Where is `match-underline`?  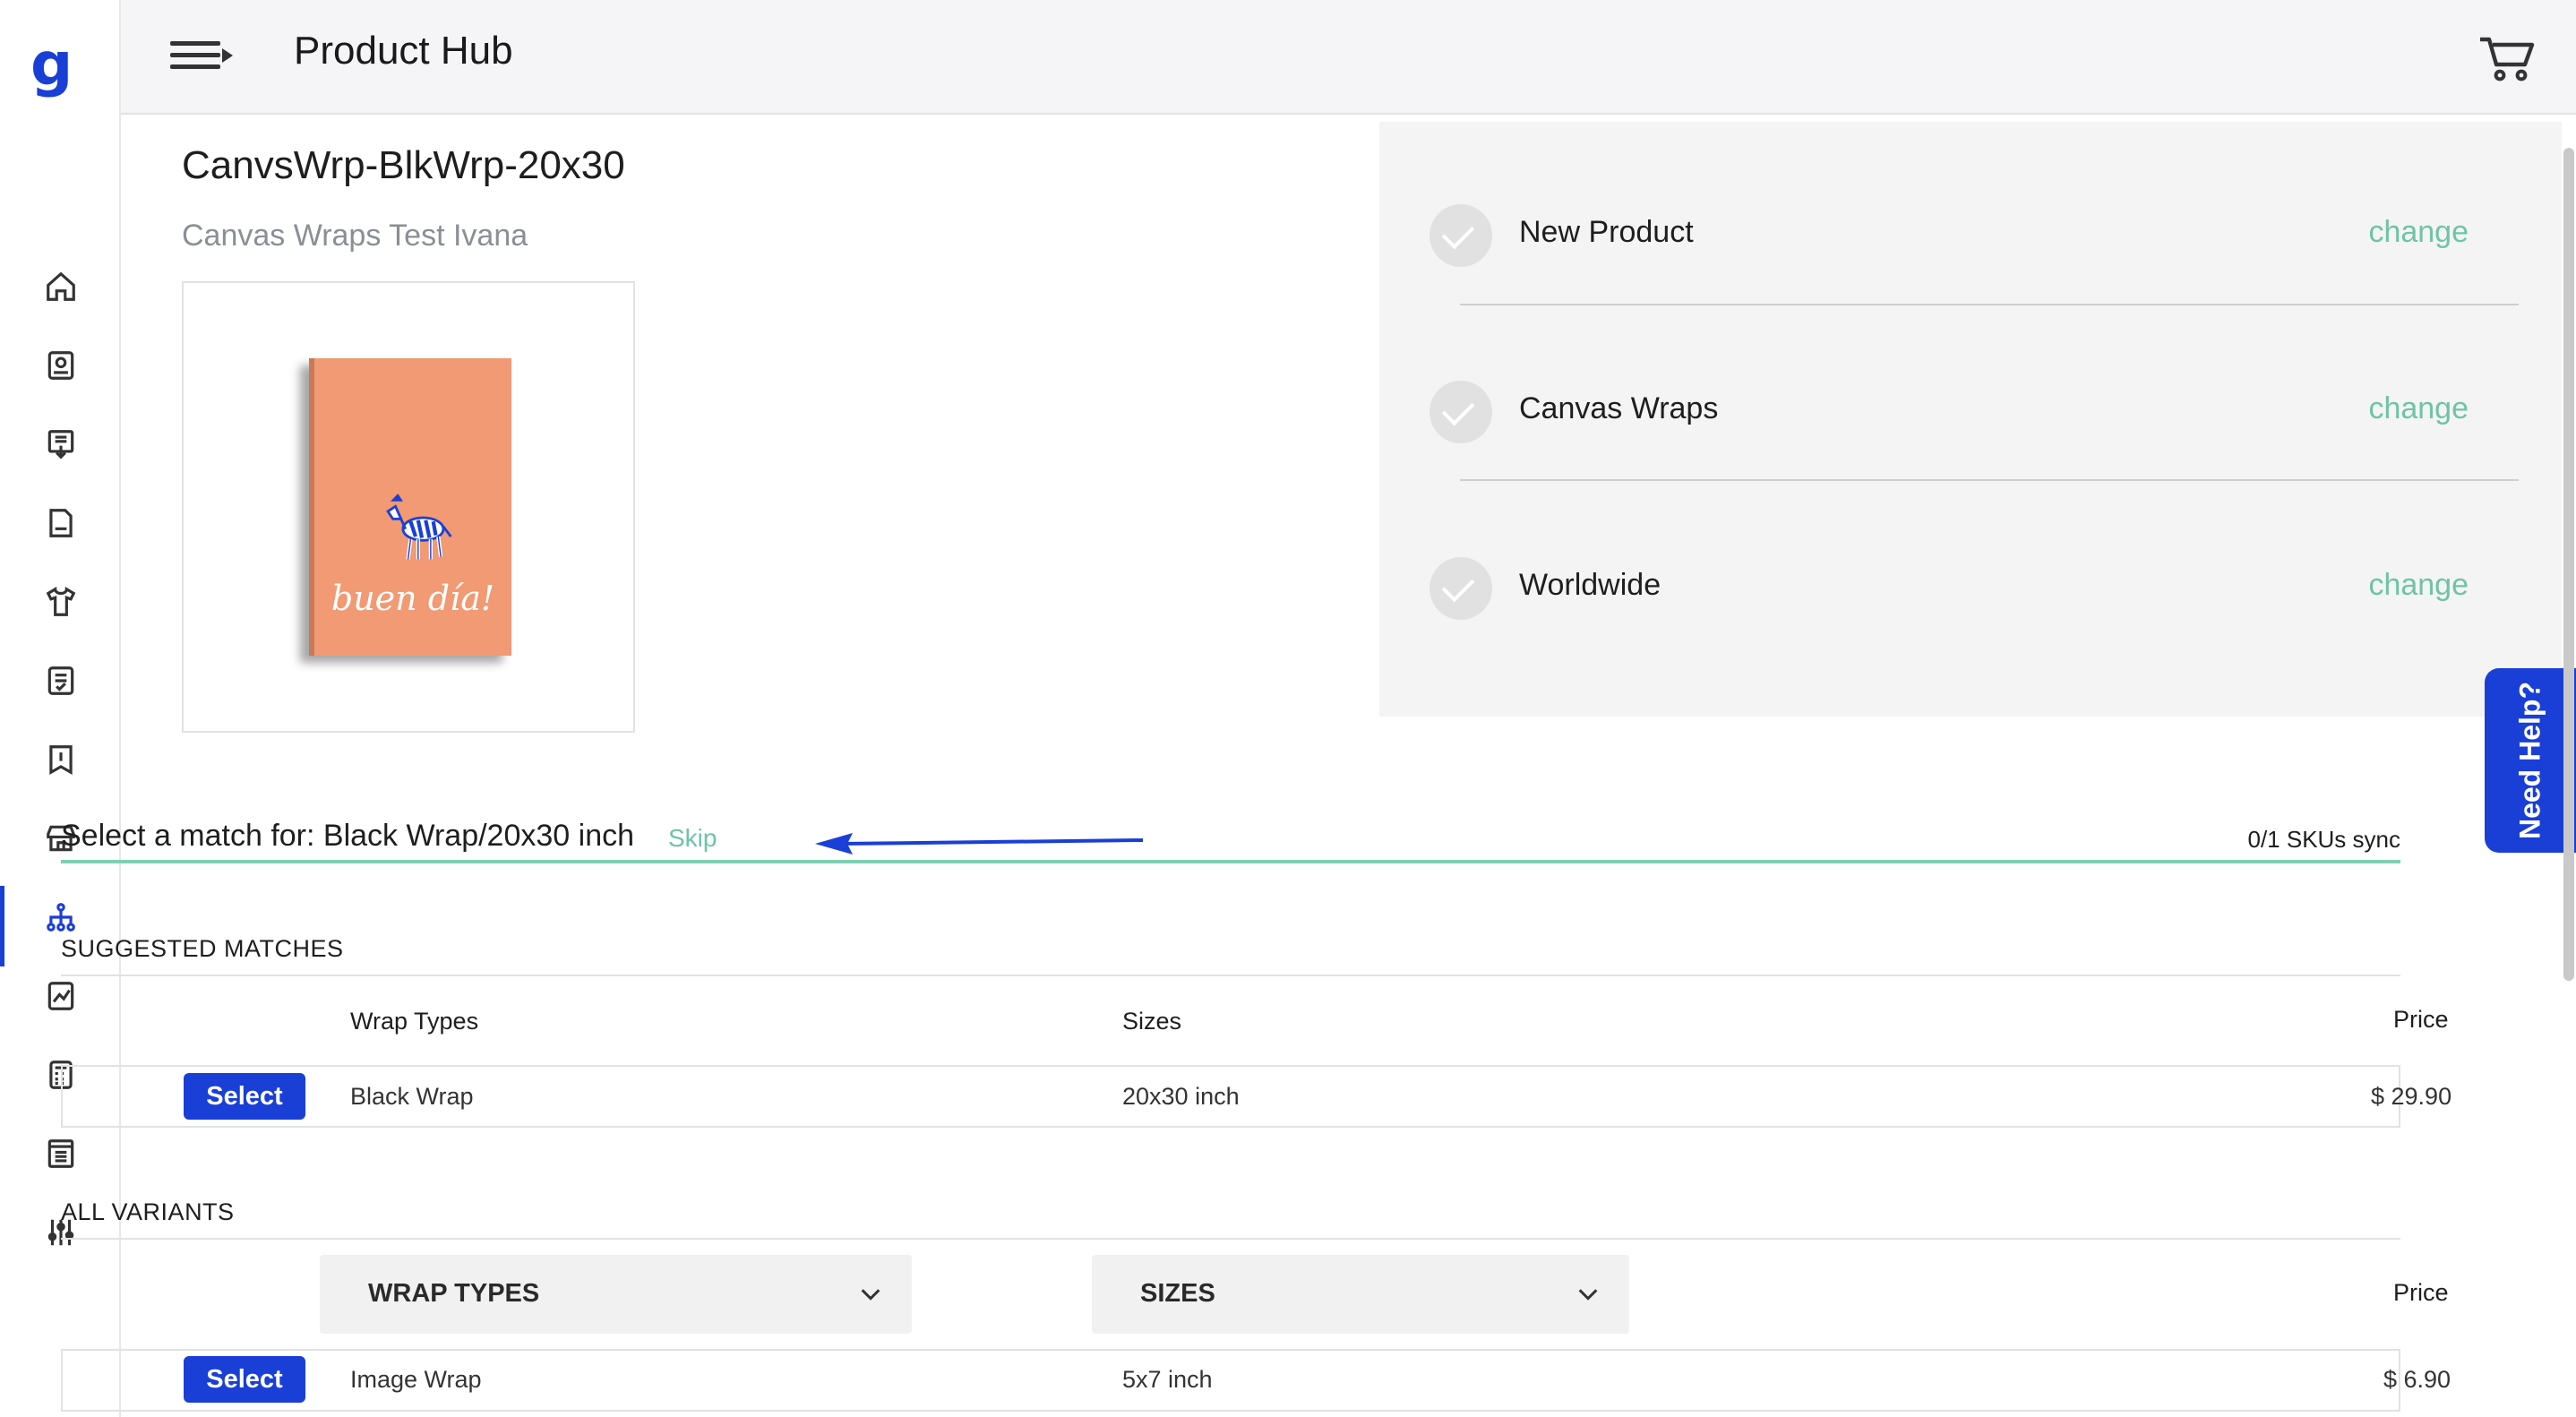
match-underline is located at coordinates (1230, 861).